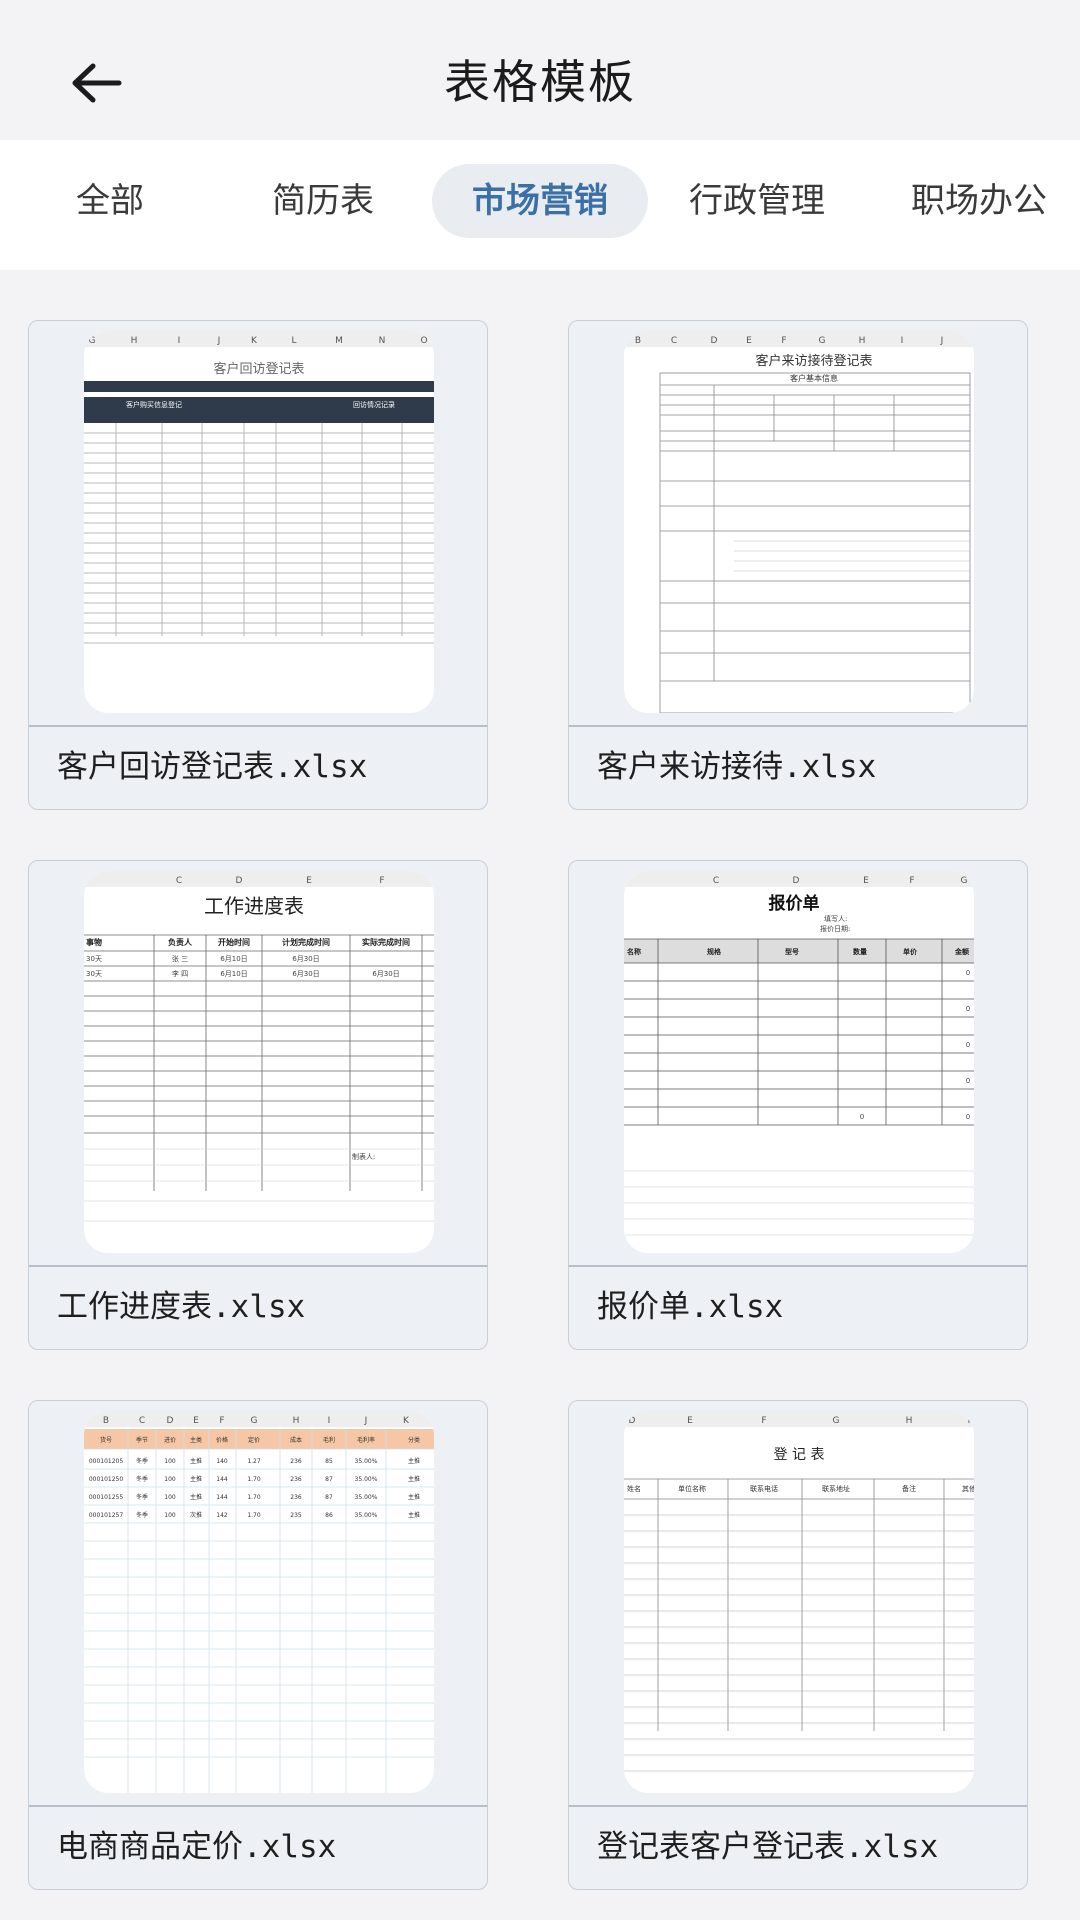  I want to click on preview-col-header: 单价, so click(910, 951).